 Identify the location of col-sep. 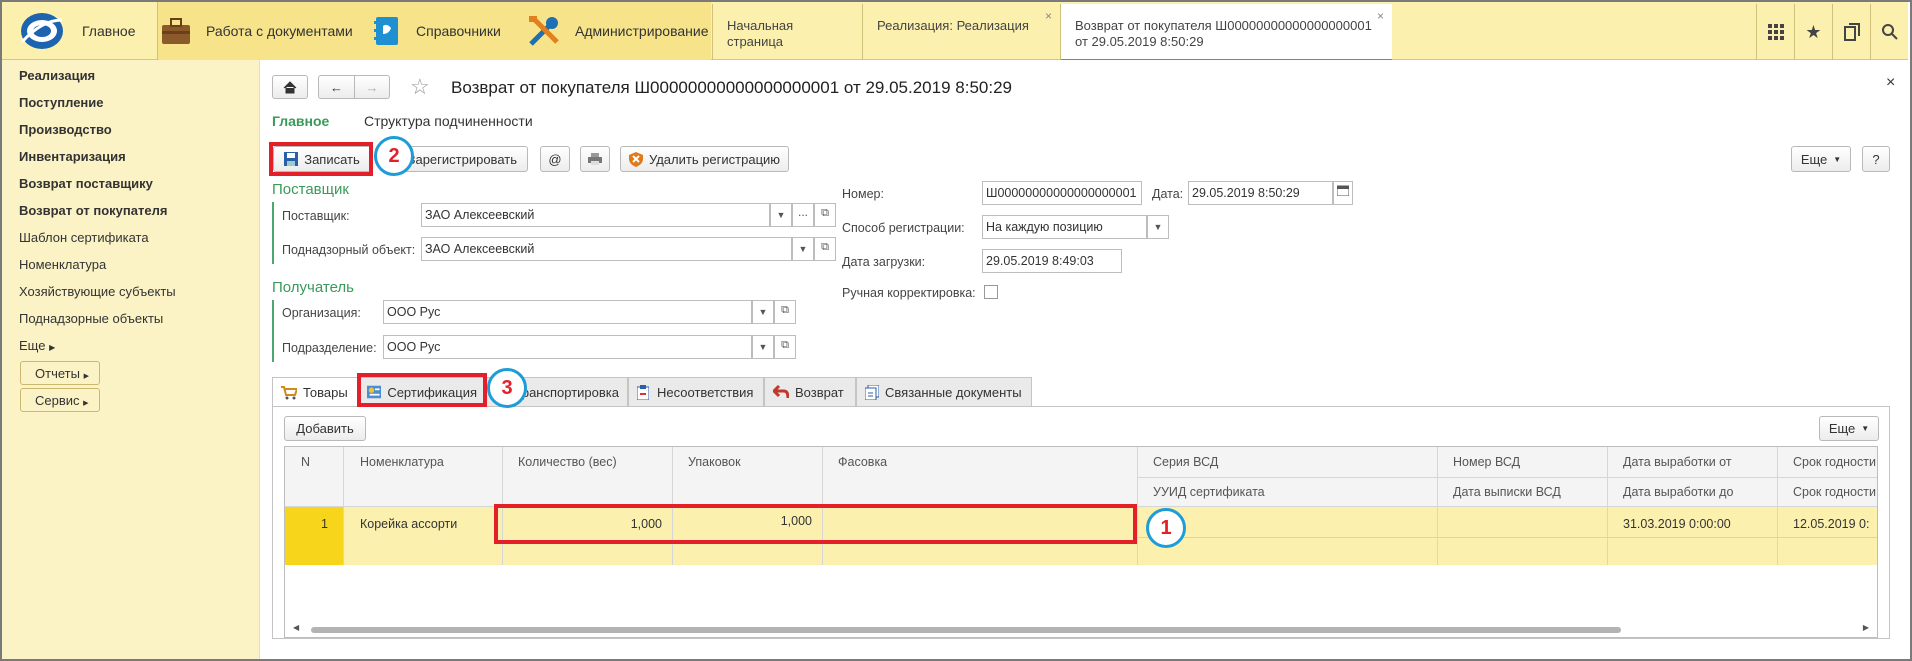
(343, 506).